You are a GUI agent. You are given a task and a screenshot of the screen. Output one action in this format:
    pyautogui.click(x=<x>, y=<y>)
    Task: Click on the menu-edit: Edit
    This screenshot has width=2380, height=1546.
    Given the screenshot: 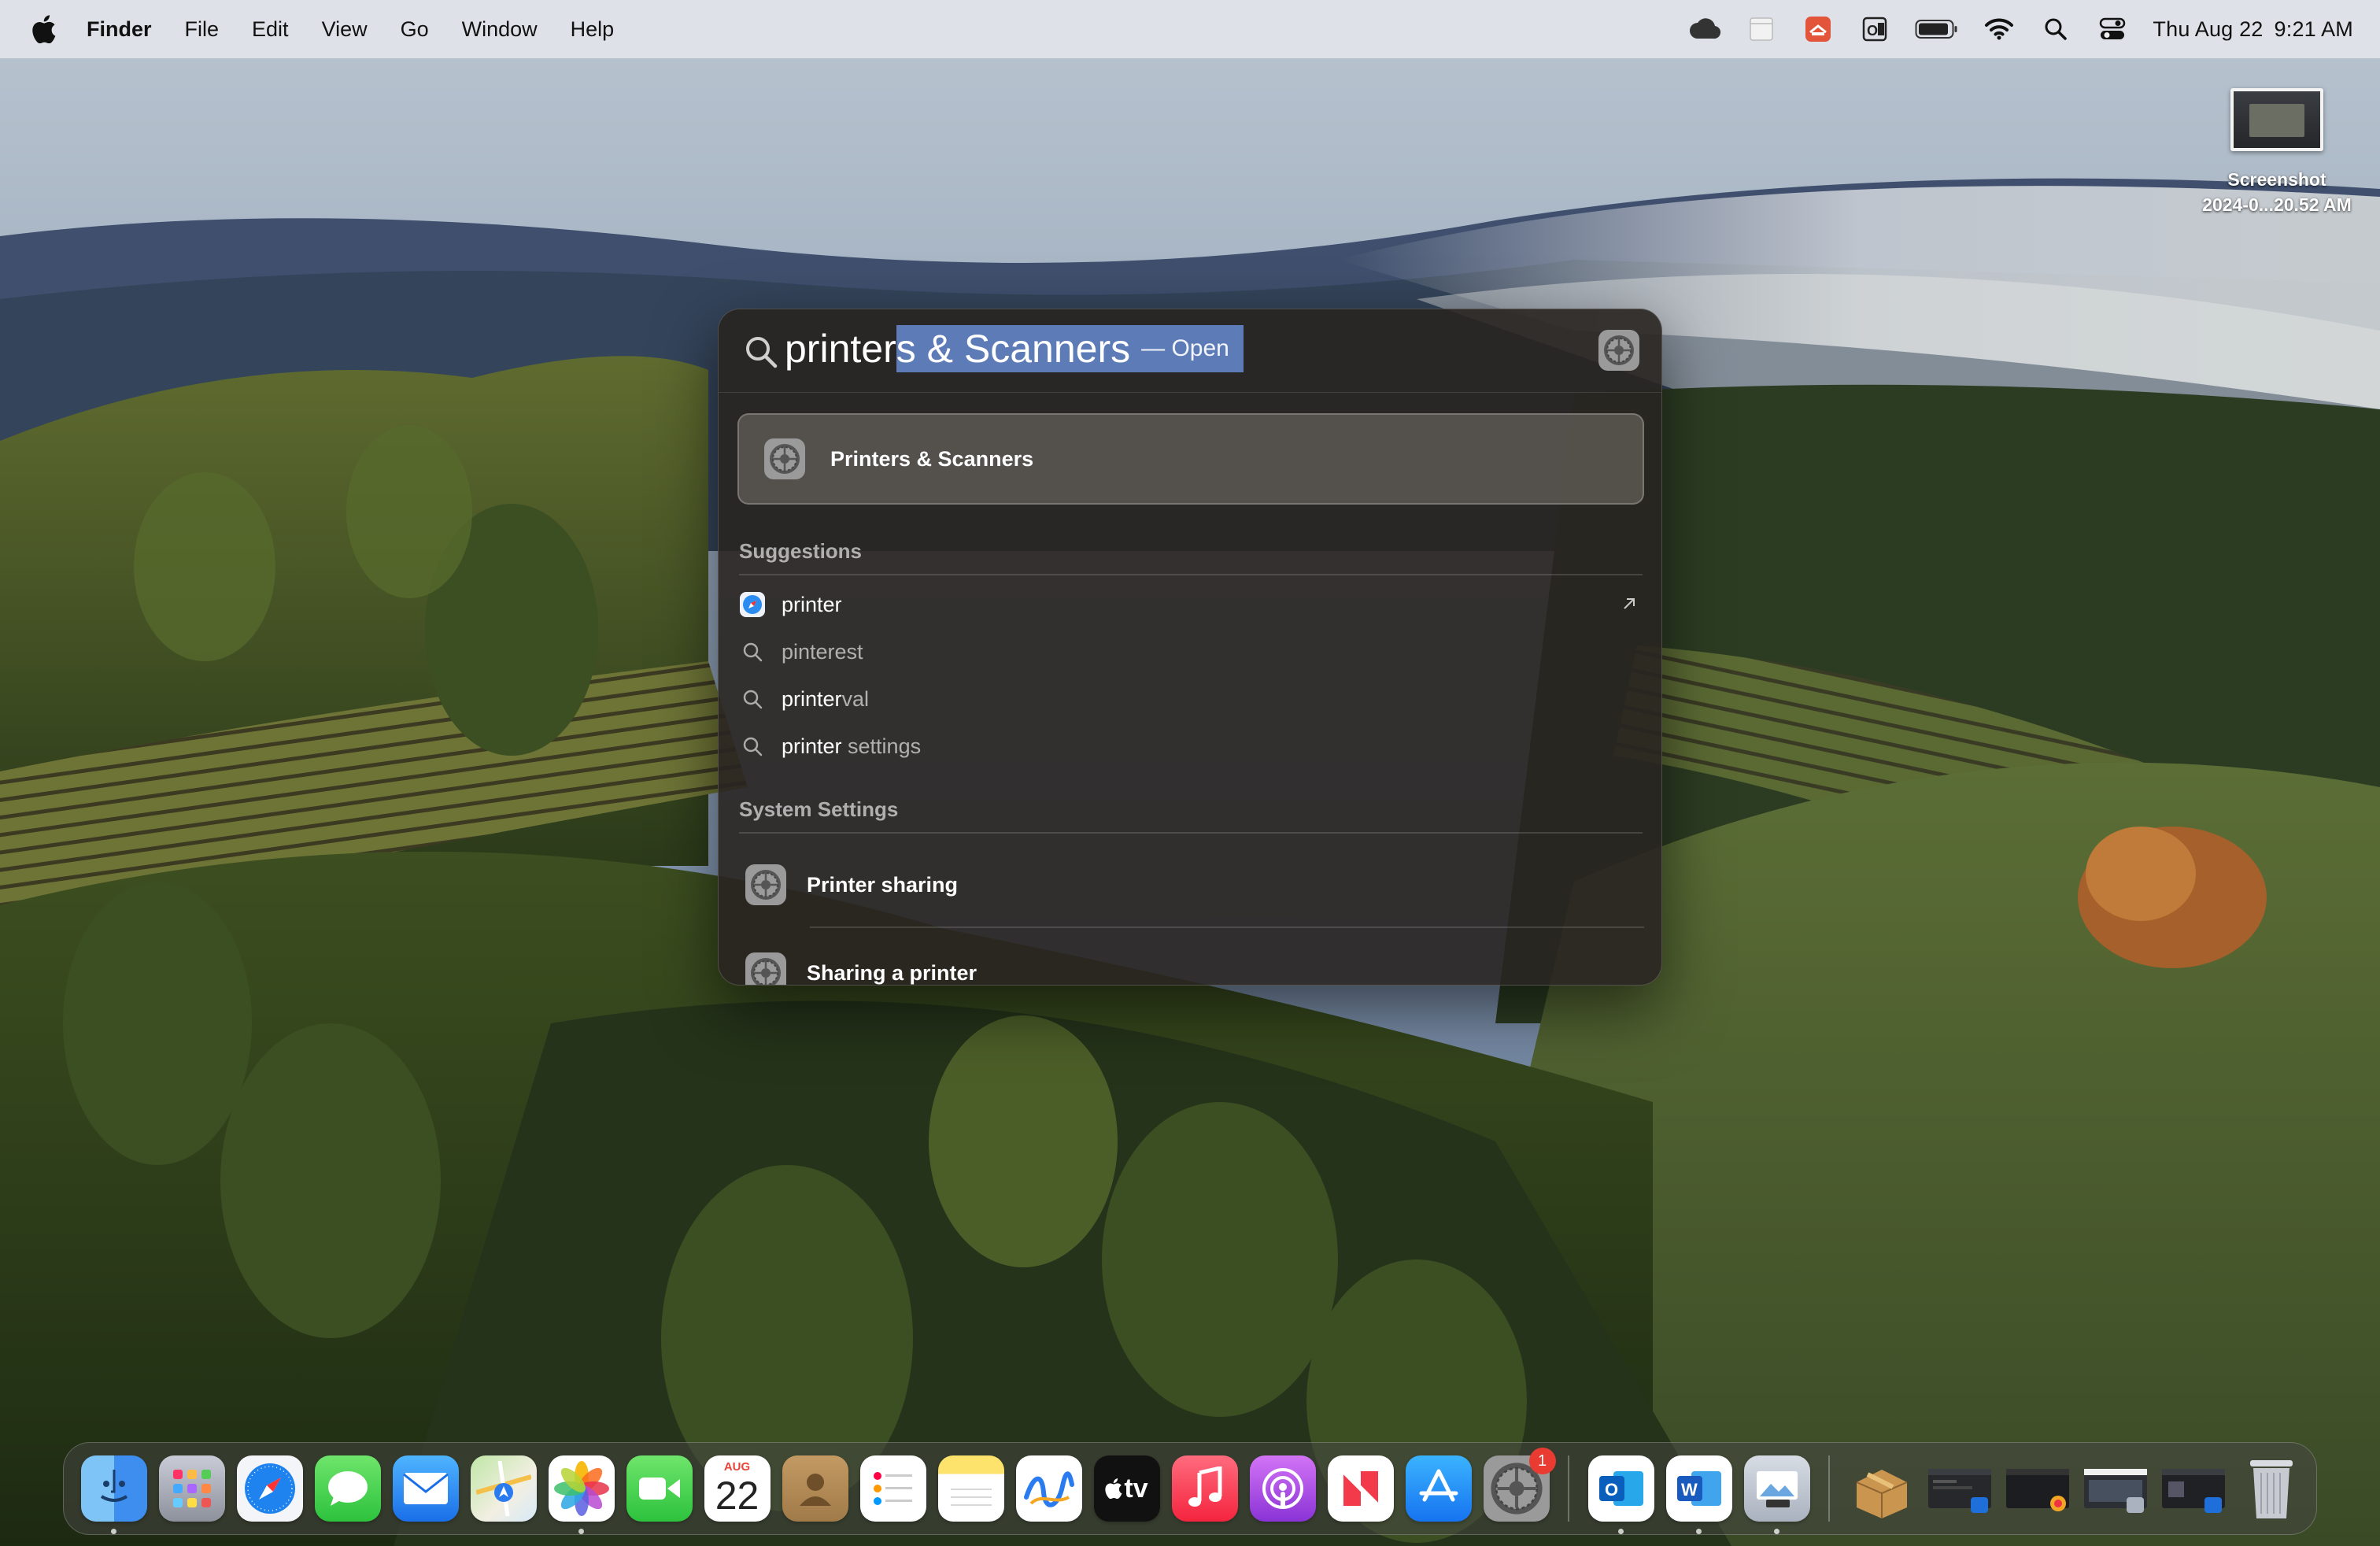 What is the action you would take?
    pyautogui.click(x=270, y=29)
    